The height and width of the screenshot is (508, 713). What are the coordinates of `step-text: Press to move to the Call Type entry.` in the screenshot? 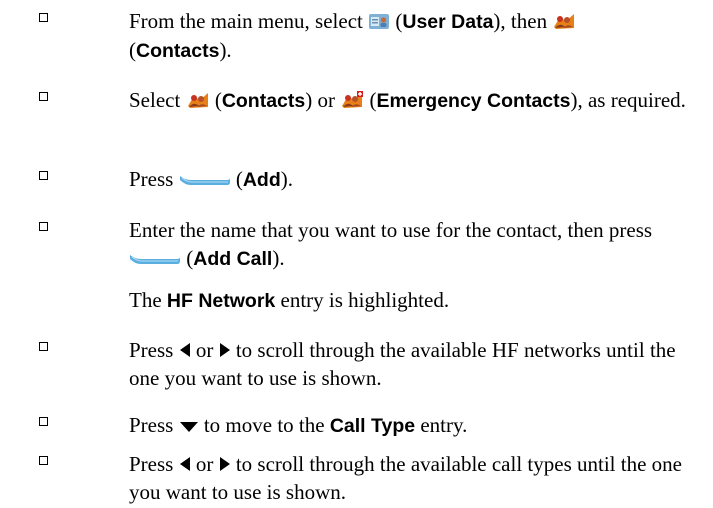 It's located at (298, 425).